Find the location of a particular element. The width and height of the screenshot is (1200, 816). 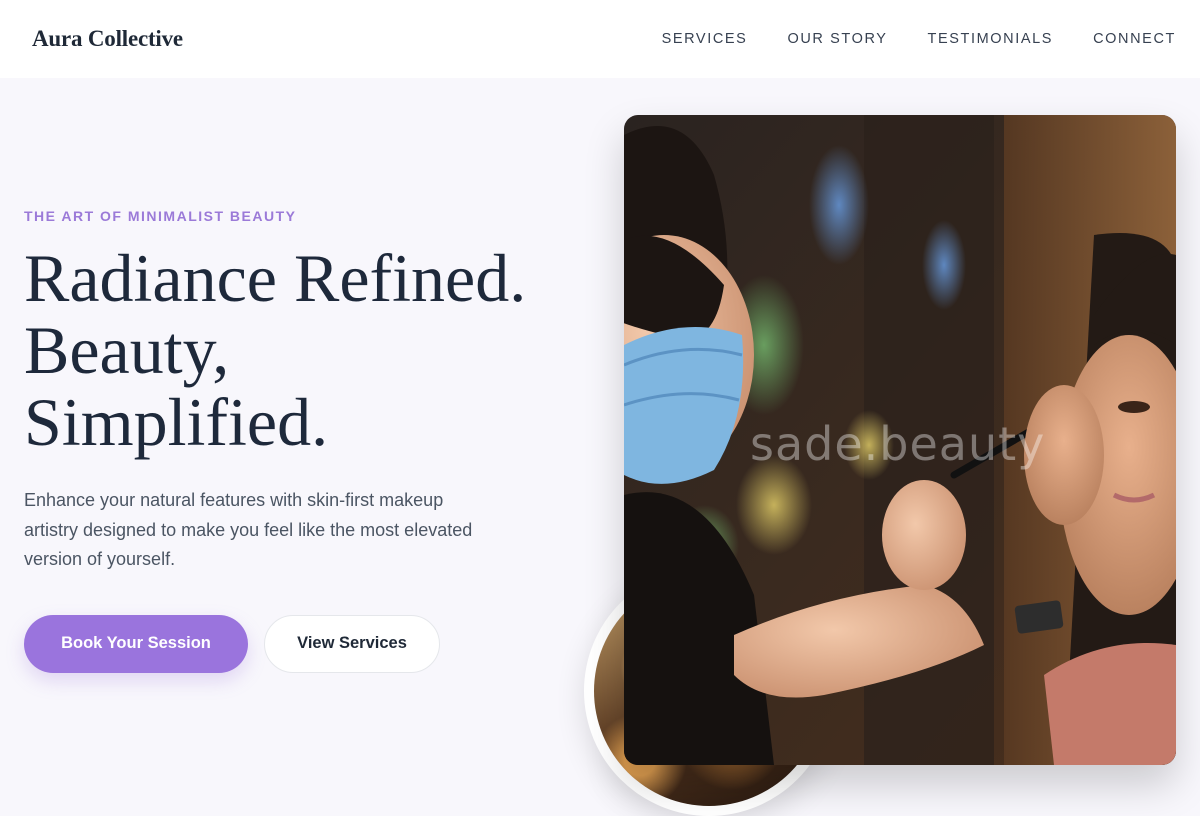

nav-link-our-story: OUR STORY is located at coordinates (837, 39).